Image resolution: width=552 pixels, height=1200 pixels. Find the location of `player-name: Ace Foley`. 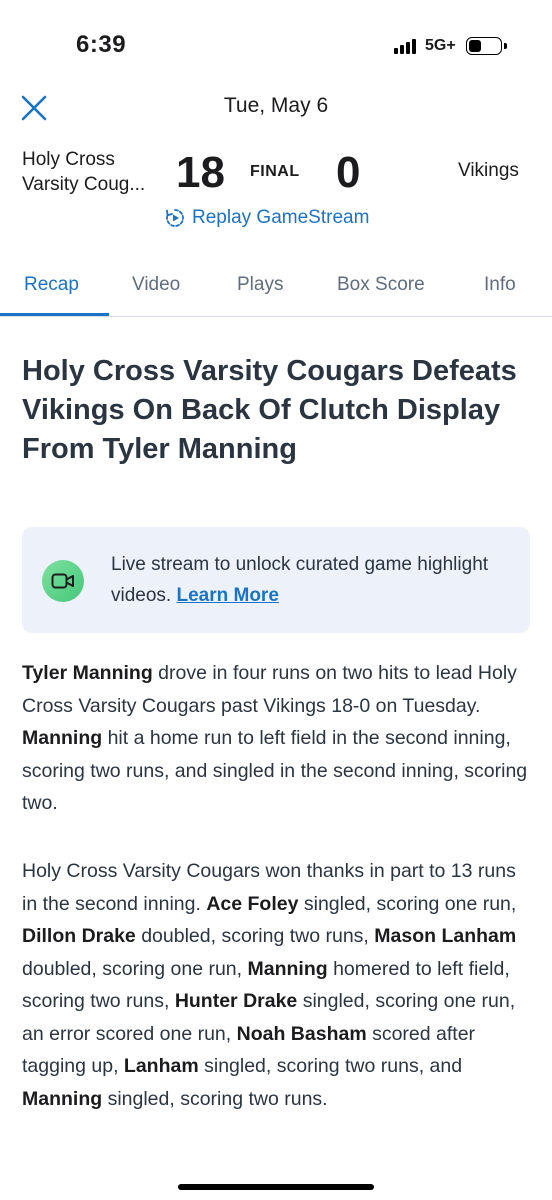

player-name: Ace Foley is located at coordinates (252, 903).